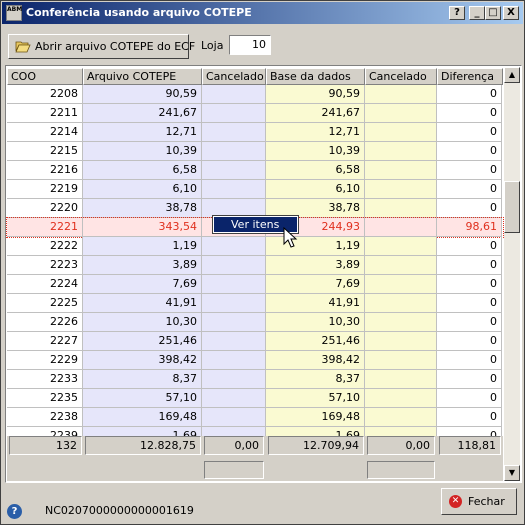 This screenshot has width=525, height=525. Describe the element at coordinates (255, 398) in the screenshot. I see `table-row: 2235 57,10 57,10 0` at that location.